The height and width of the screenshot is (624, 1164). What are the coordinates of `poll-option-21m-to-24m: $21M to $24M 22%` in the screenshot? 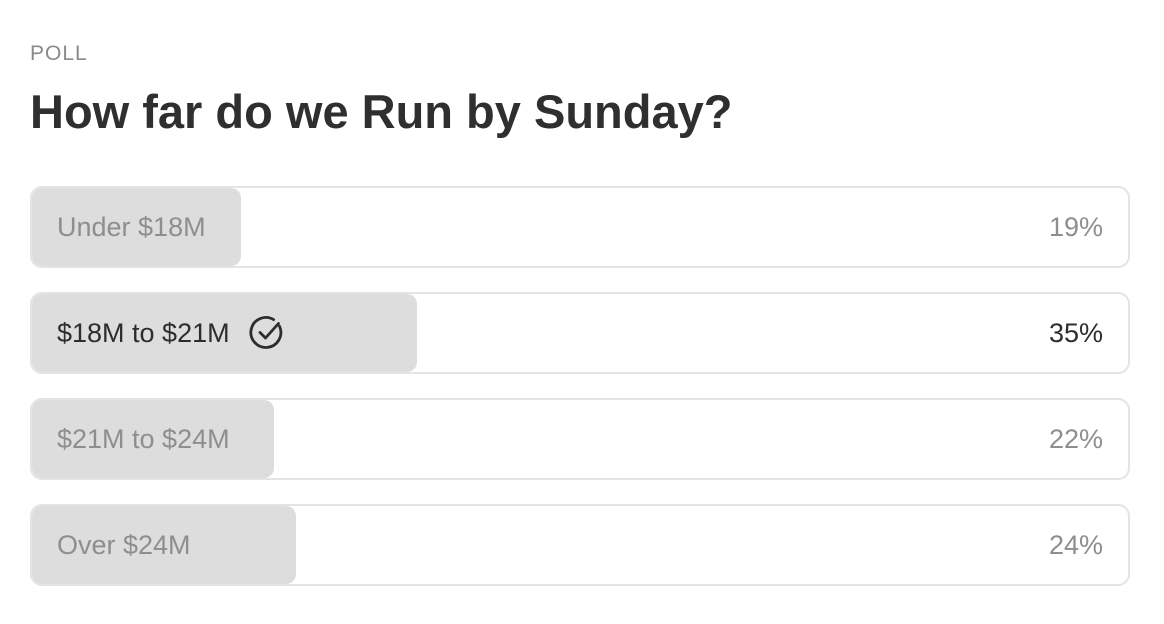 It's located at (580, 439).